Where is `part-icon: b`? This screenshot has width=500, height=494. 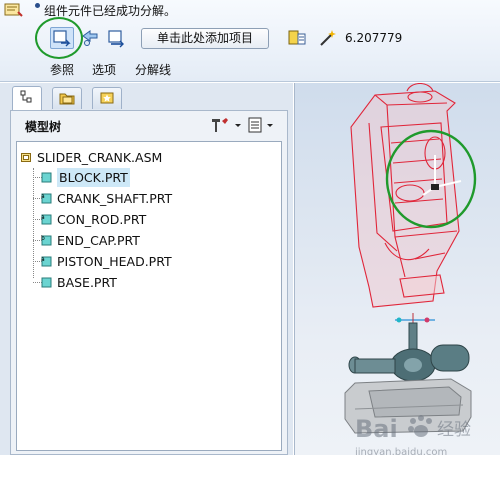 part-icon: b is located at coordinates (46, 240).